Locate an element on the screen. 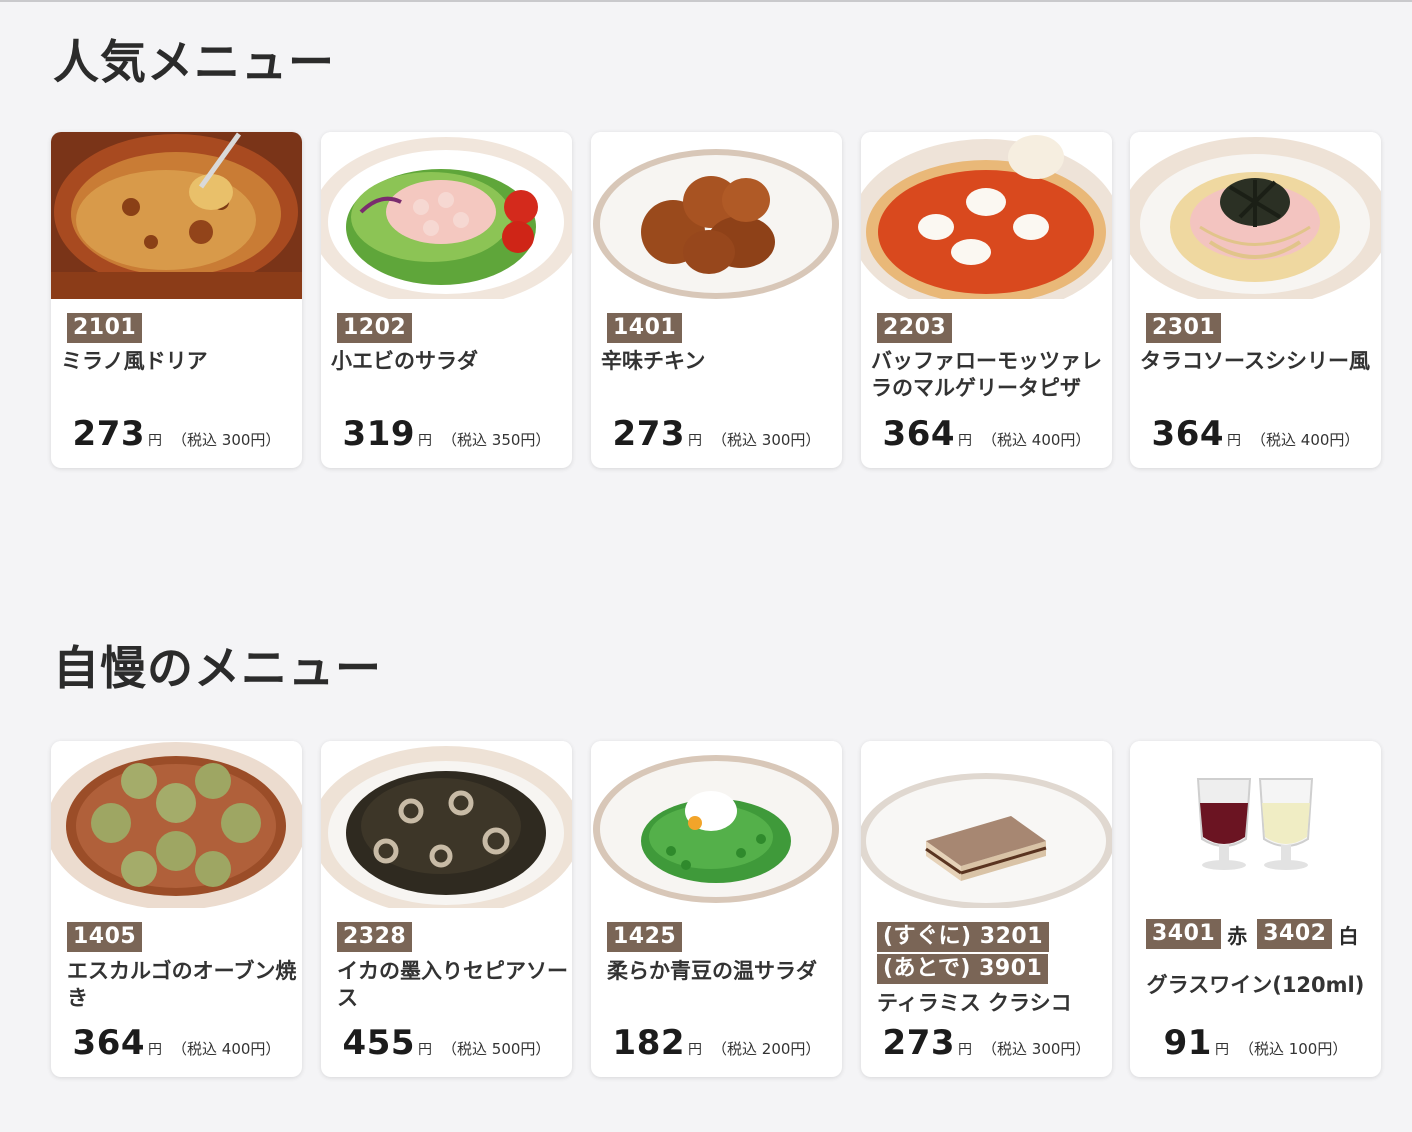 Image resolution: width=1412 pixels, height=1132 pixels. menu-code-white: 3402 is located at coordinates (1295, 934).